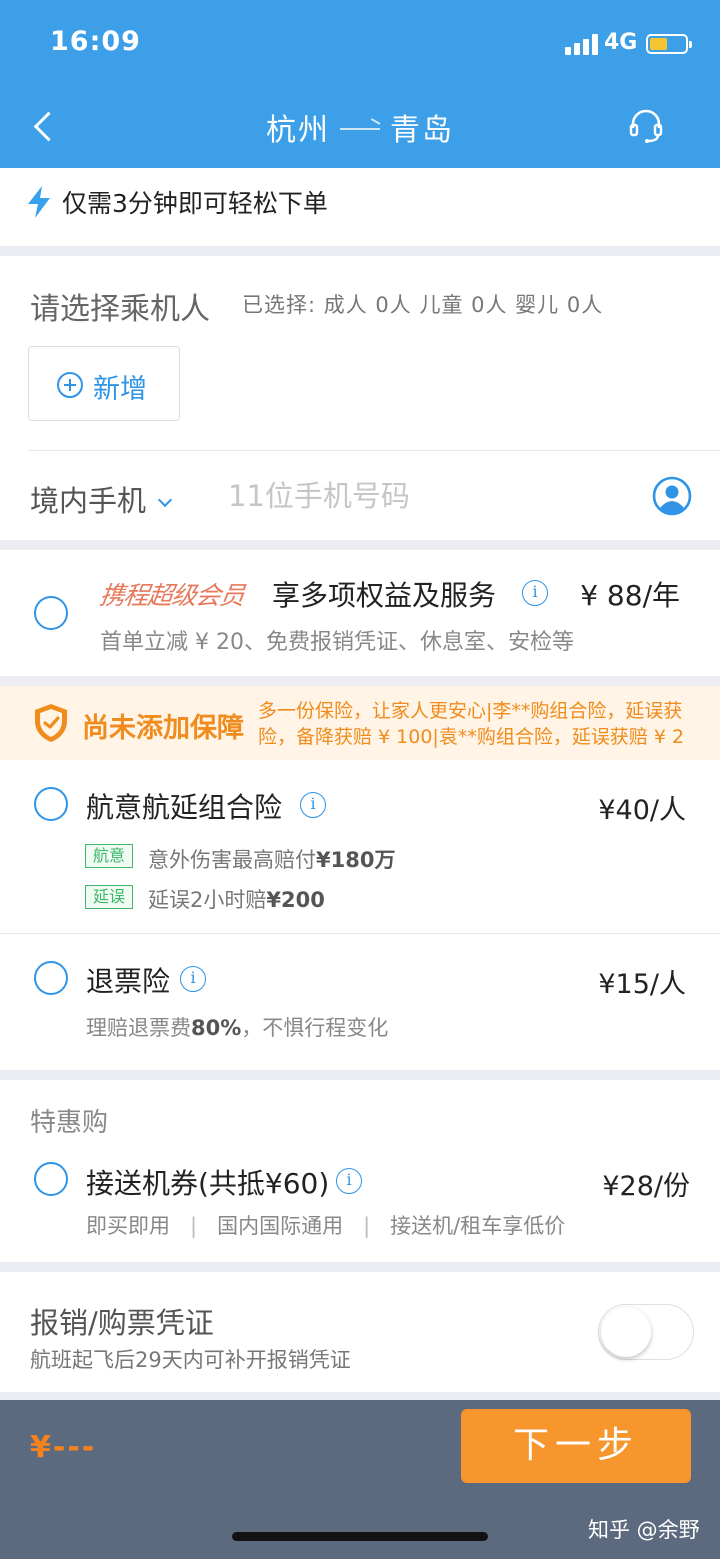 The height and width of the screenshot is (1559, 720). I want to click on battery-icon, so click(669, 44).